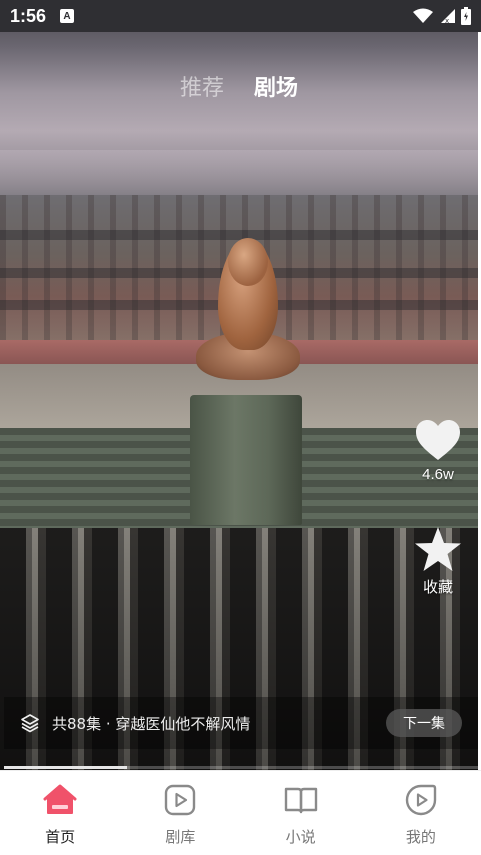 This screenshot has width=481, height=855. What do you see at coordinates (66, 767) in the screenshot?
I see `video-progress-fill` at bounding box center [66, 767].